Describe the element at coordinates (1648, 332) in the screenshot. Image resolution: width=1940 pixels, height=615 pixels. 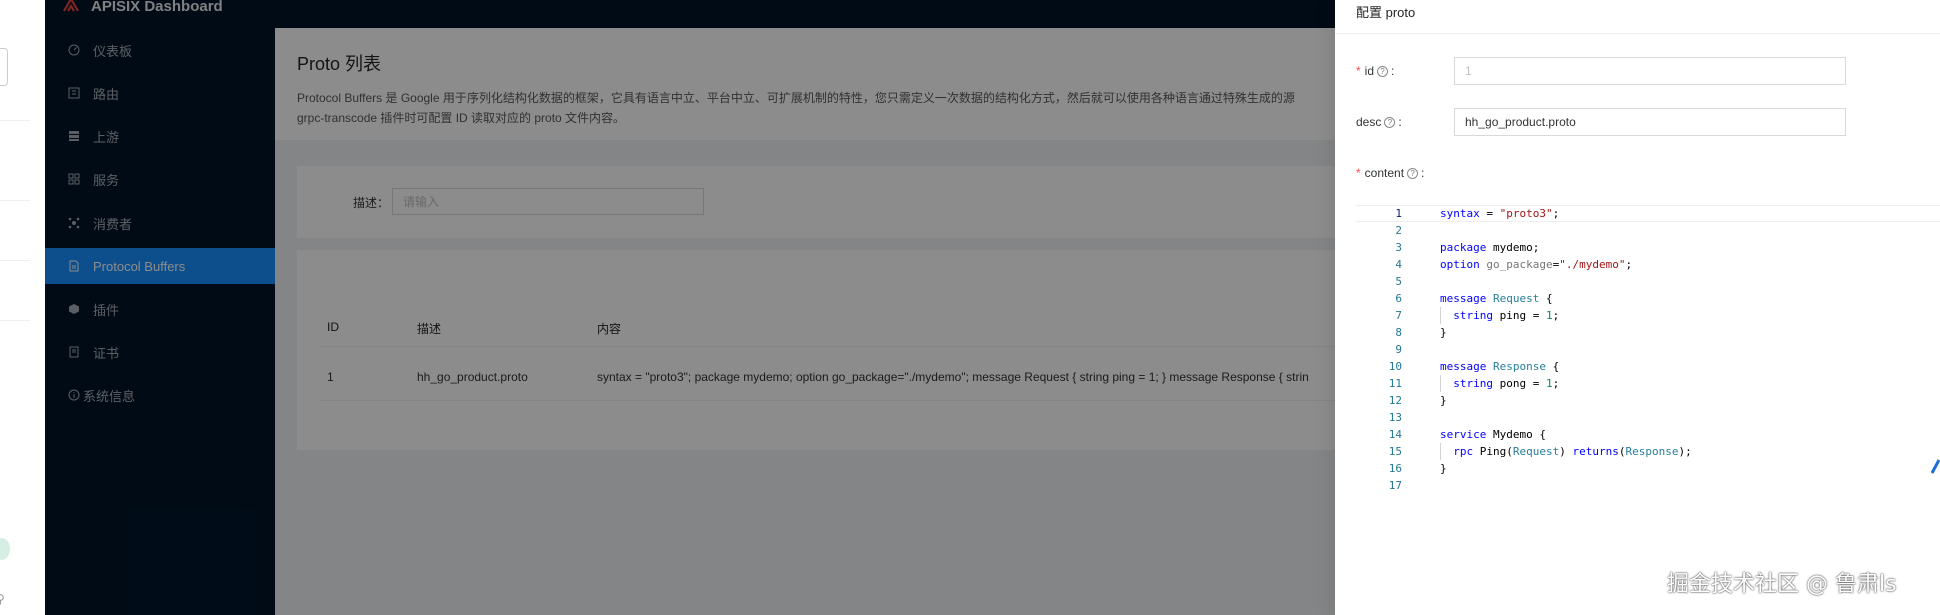
I see `code-line: 8}` at that location.